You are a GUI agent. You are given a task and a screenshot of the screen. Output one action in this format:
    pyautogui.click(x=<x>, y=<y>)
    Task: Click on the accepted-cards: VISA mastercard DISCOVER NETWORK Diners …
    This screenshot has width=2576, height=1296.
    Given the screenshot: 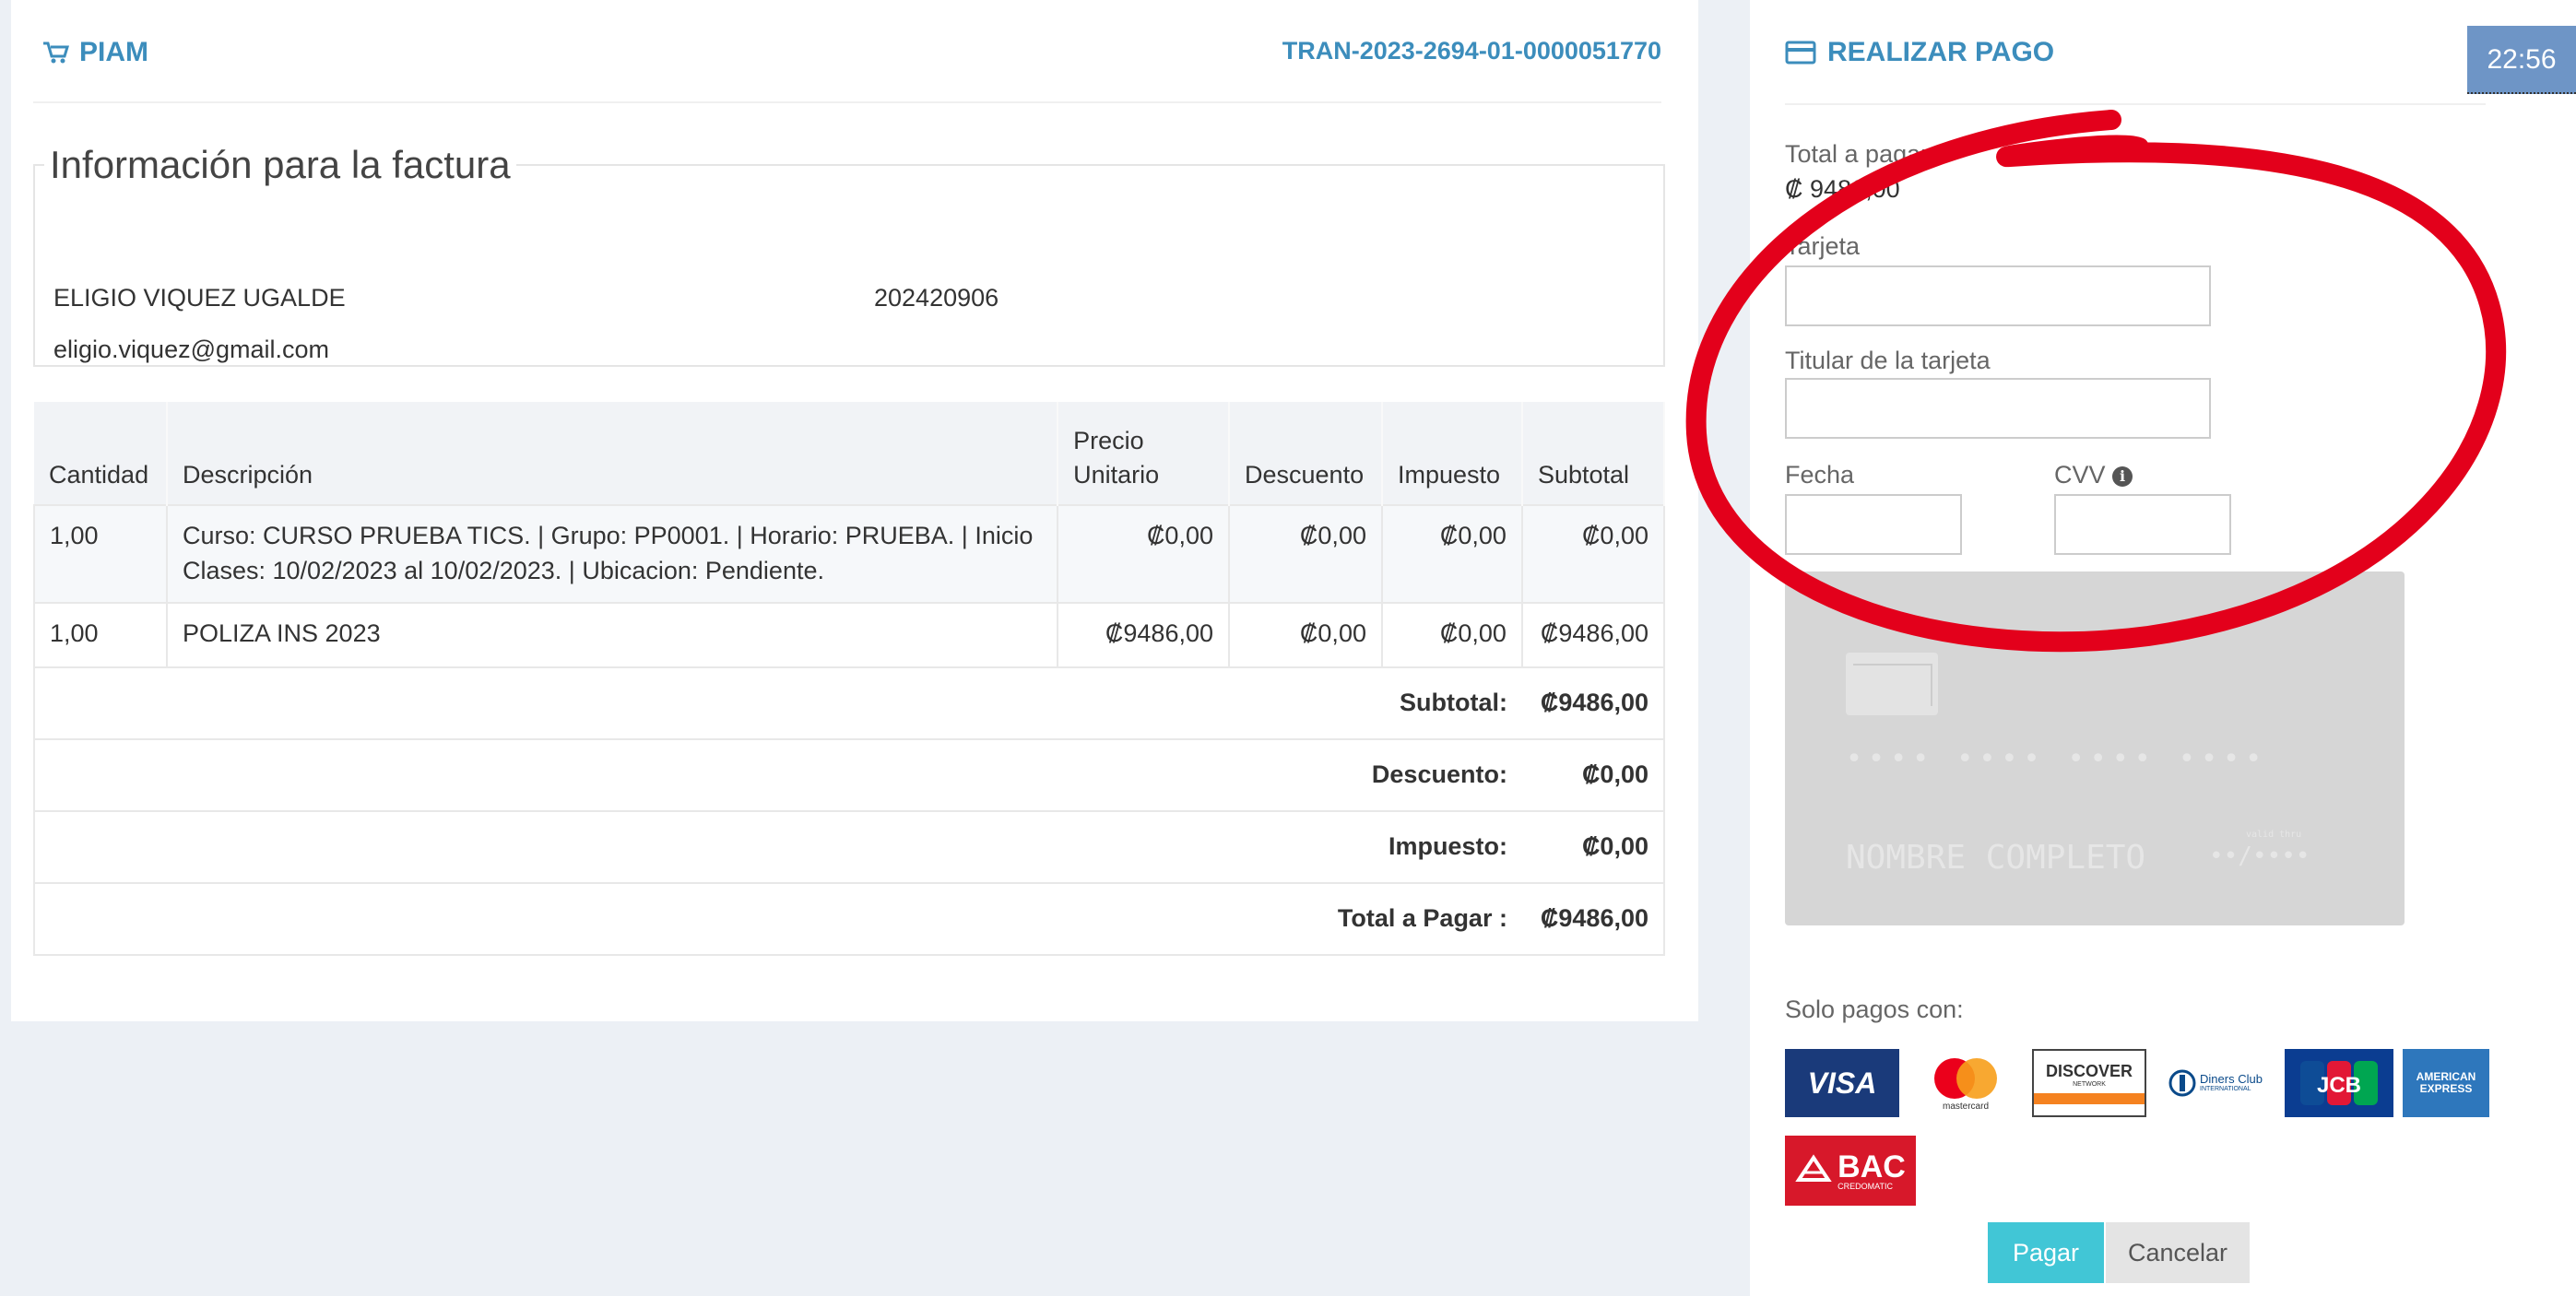 What is the action you would take?
    pyautogui.click(x=2137, y=1083)
    